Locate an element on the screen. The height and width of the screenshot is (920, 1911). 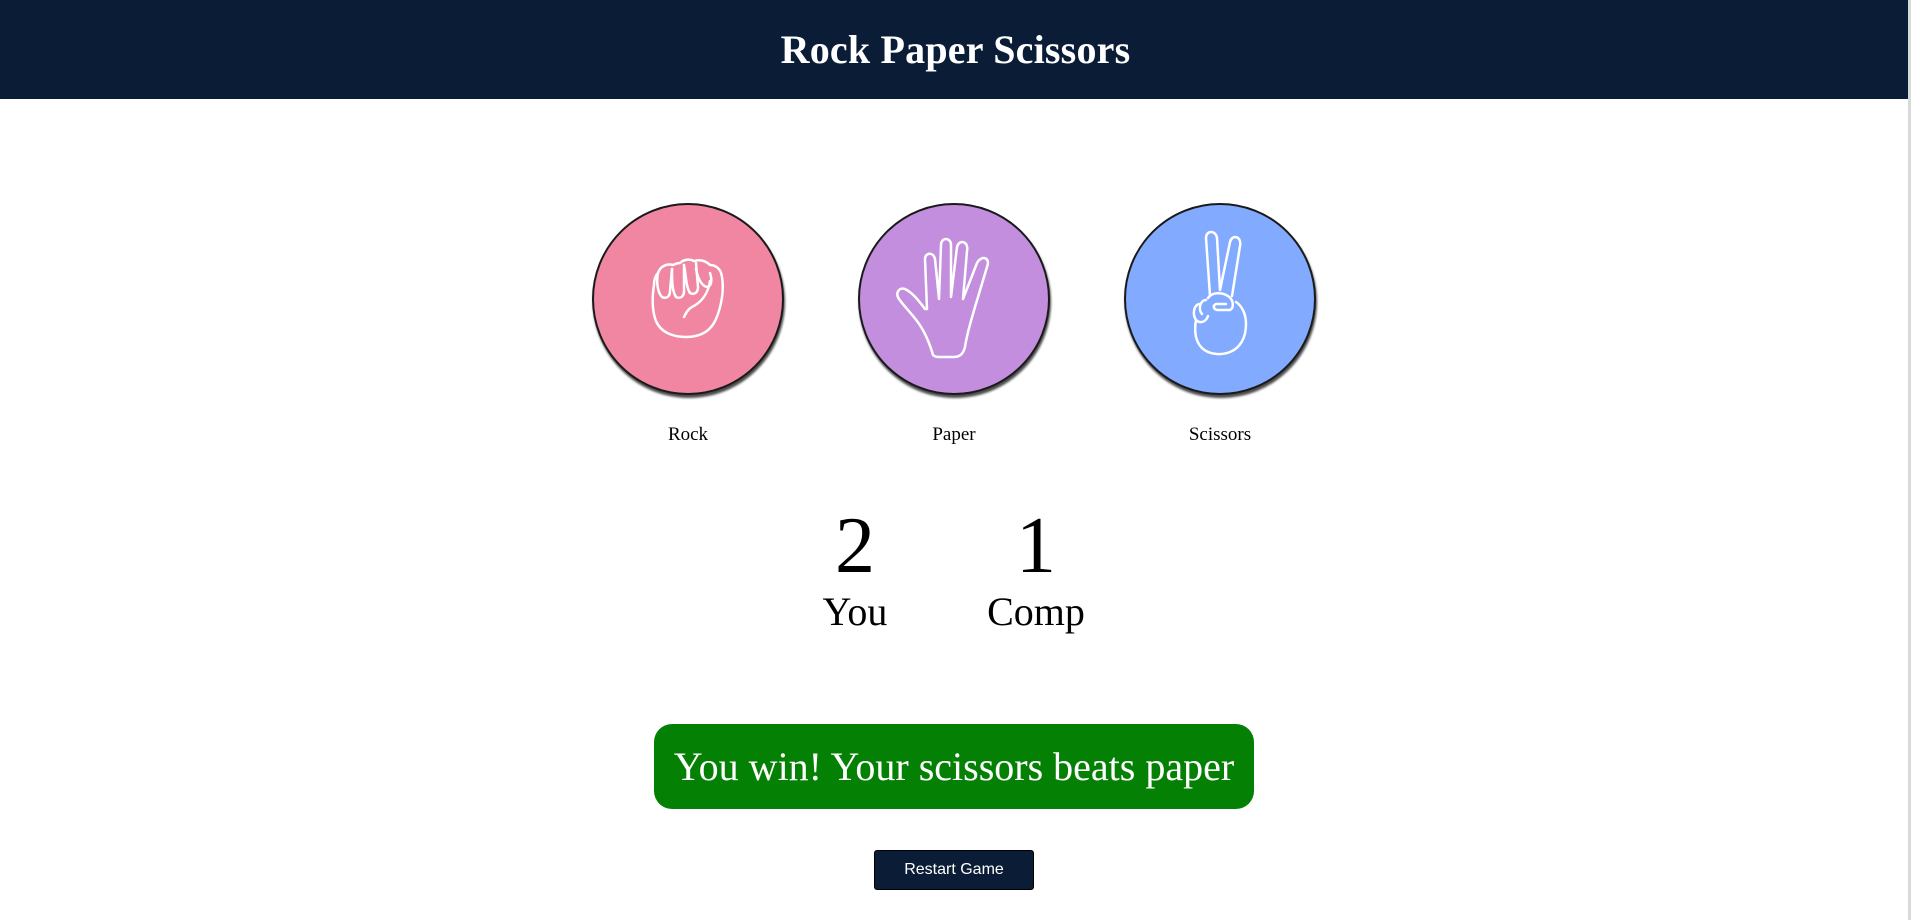
page-title: Rock Paper Scissors is located at coordinates (955, 49).